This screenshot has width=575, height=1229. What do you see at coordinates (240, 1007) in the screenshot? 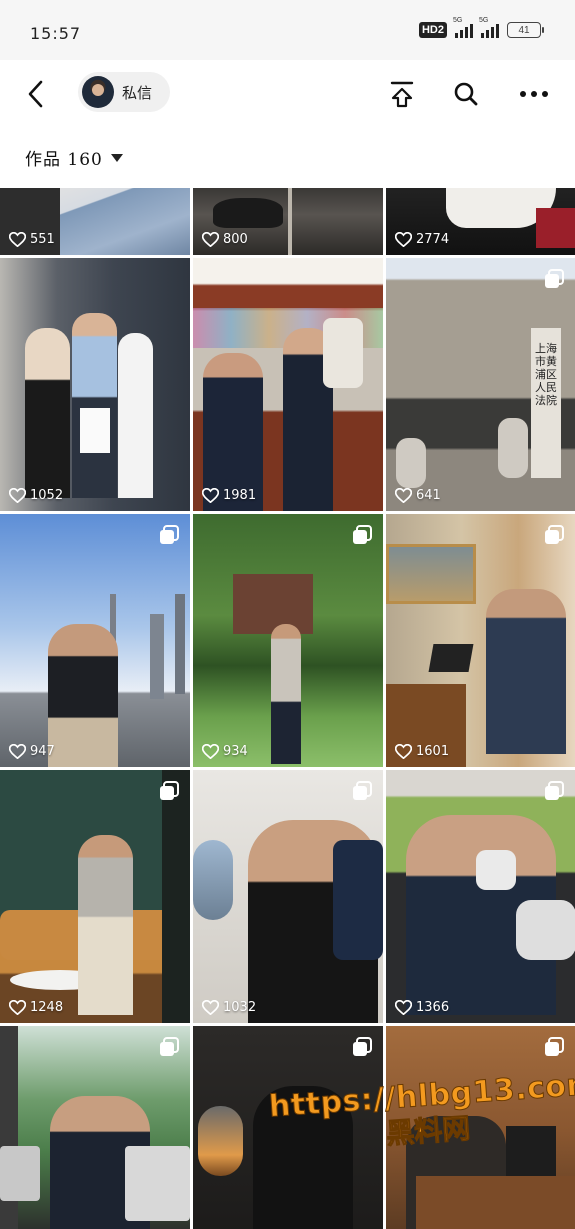
I see `like-count-value: 1032` at bounding box center [240, 1007].